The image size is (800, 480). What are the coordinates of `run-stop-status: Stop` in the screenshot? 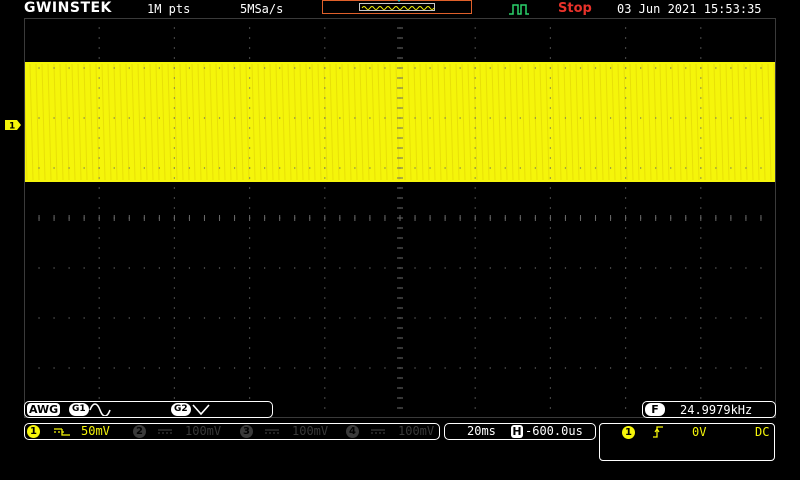 It's located at (575, 8).